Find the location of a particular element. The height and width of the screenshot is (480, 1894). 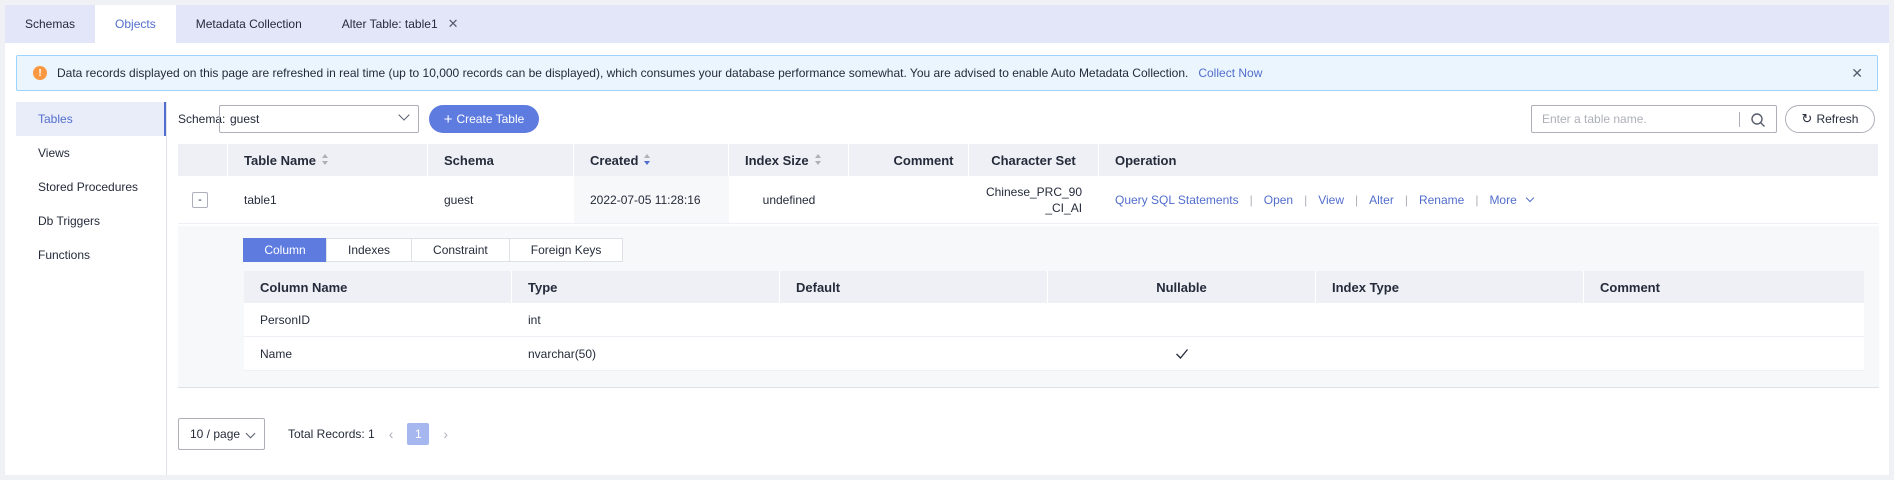

tab-foreign-keys: Foreign Keys is located at coordinates (566, 250).